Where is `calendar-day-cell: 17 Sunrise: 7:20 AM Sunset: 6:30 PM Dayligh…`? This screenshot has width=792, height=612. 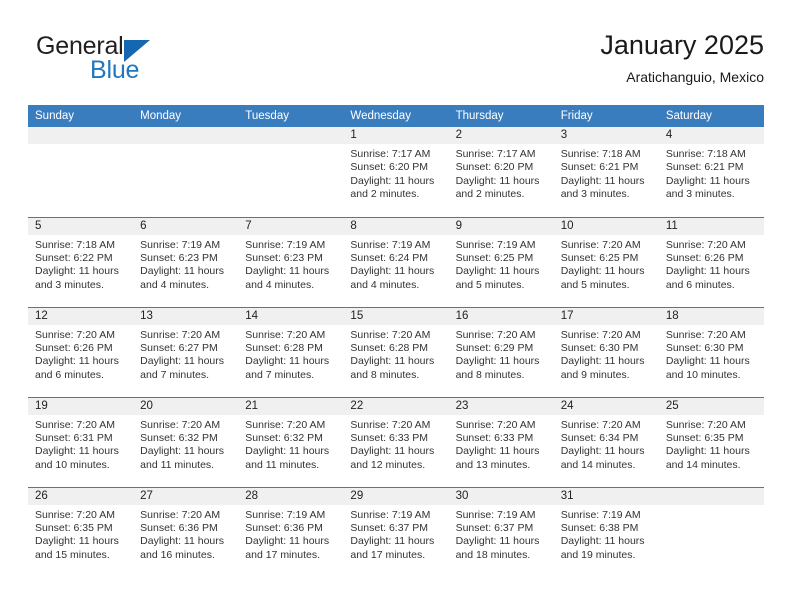 calendar-day-cell: 17 Sunrise: 7:20 AM Sunset: 6:30 PM Dayligh… is located at coordinates (606, 351).